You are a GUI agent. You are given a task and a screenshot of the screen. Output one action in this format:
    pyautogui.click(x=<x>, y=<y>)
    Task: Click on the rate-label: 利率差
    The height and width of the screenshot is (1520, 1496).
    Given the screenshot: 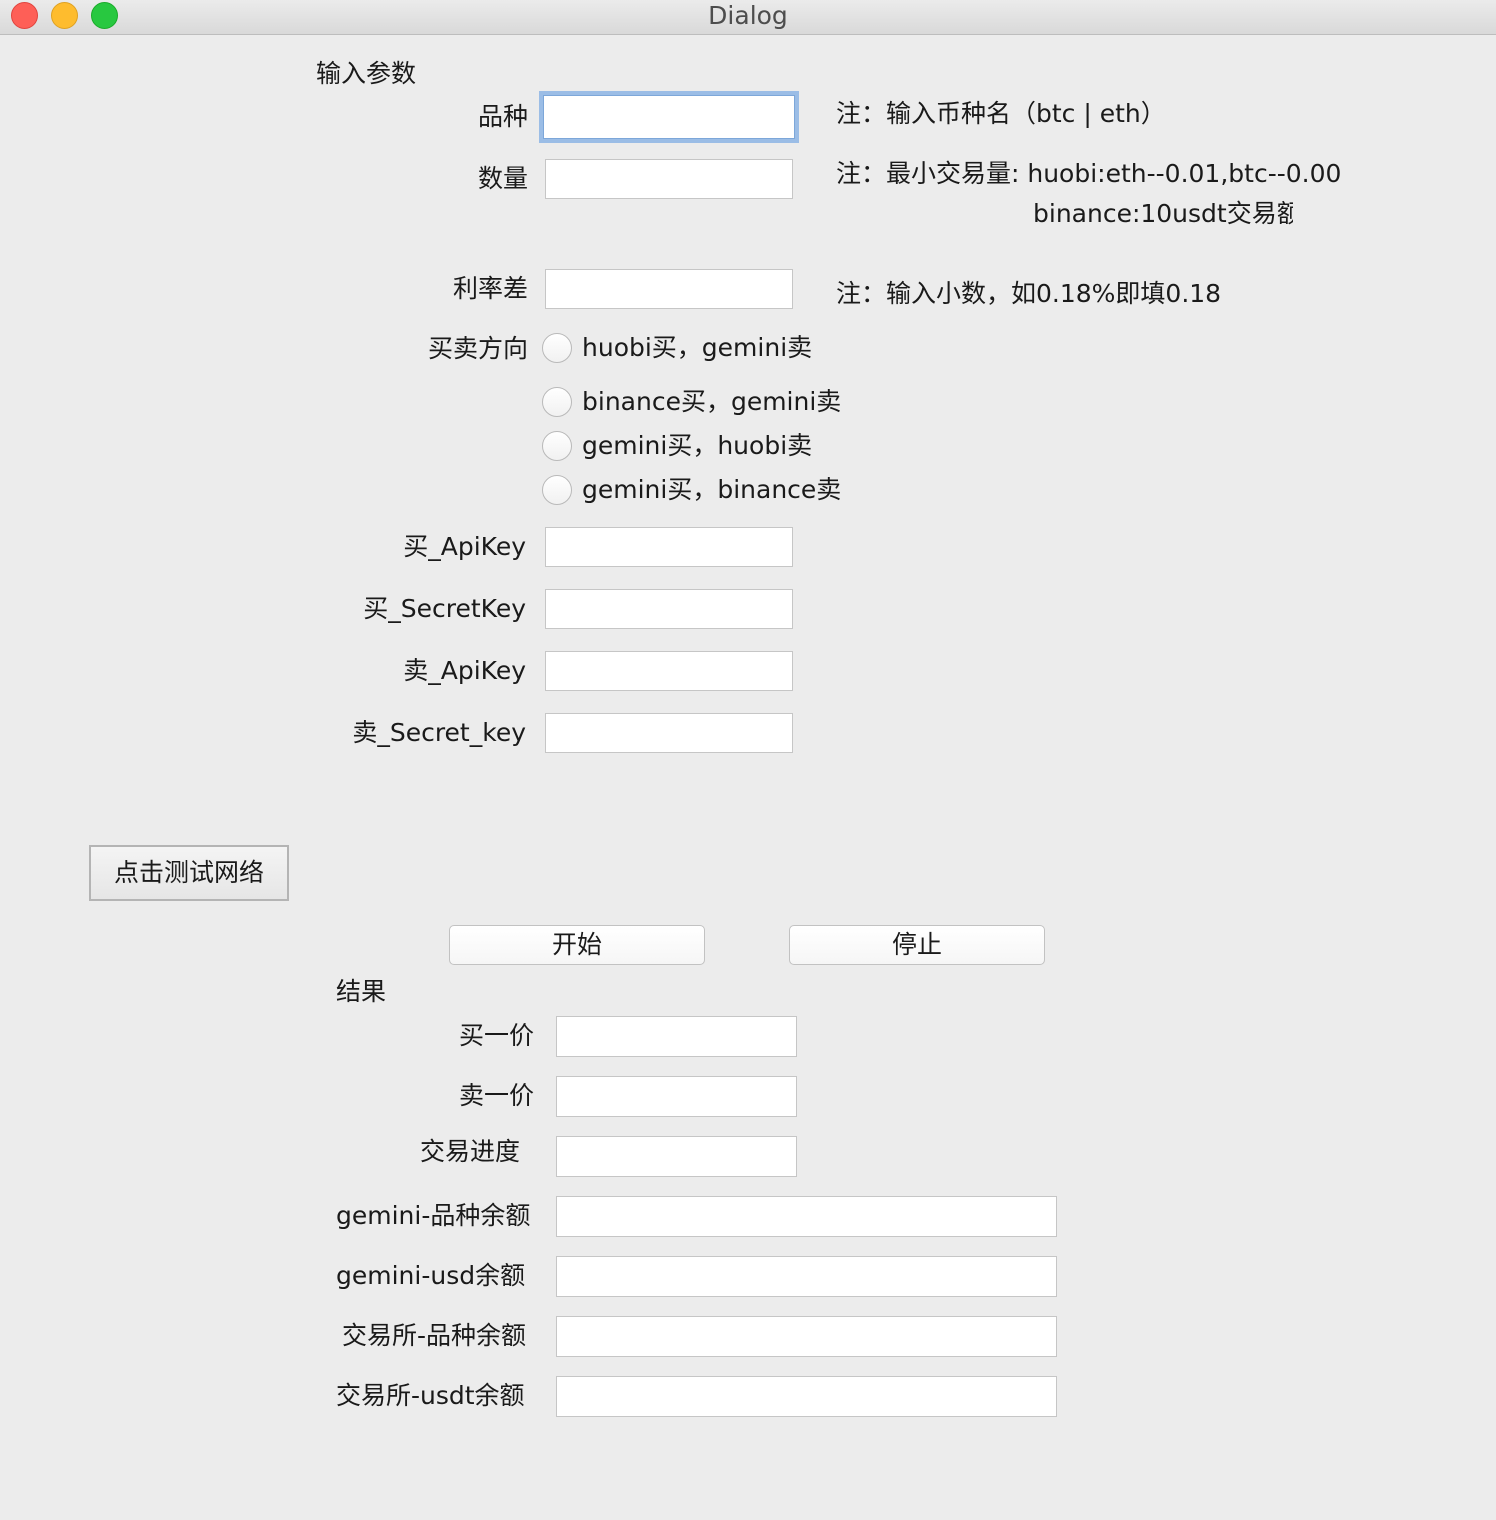 What is the action you would take?
    pyautogui.click(x=490, y=288)
    